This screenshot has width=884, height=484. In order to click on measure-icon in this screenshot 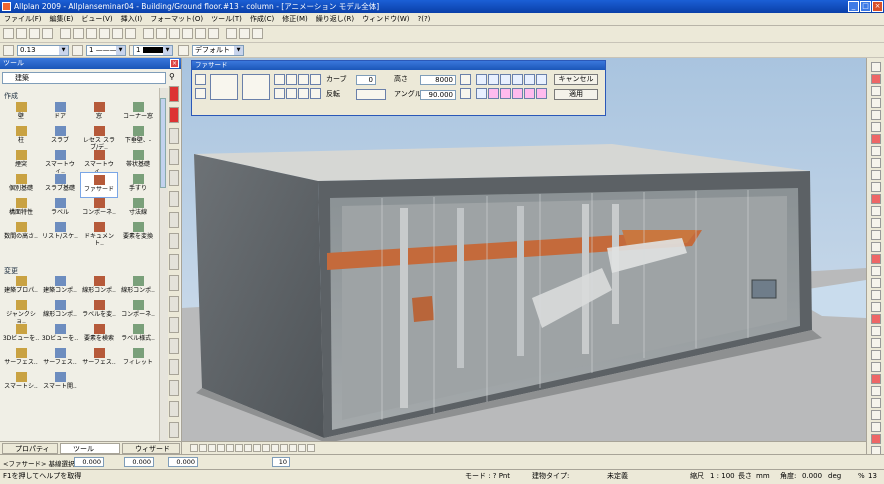, I will do `click(161, 33)`.